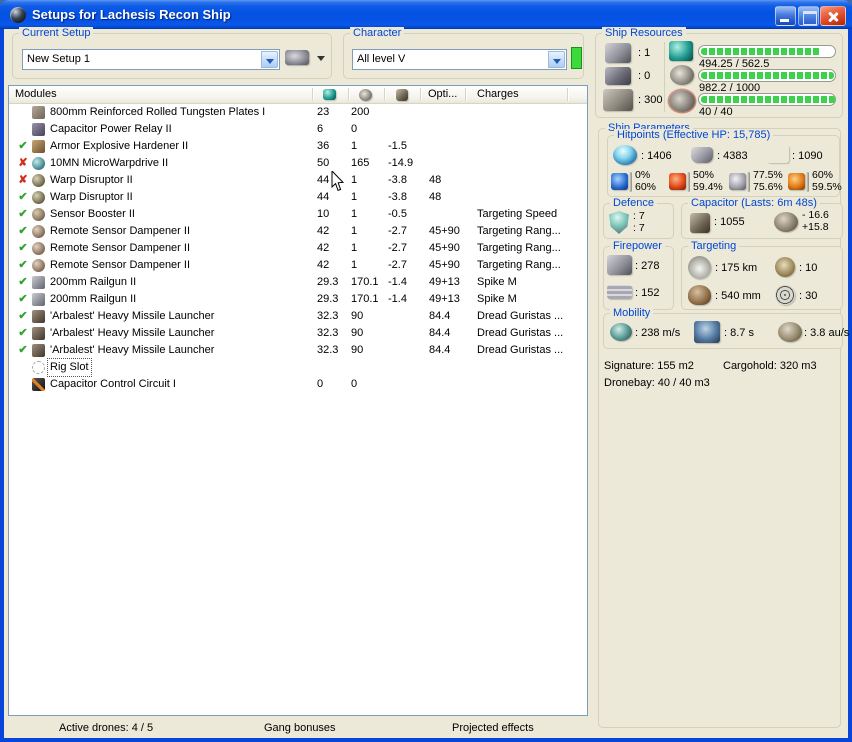 The height and width of the screenshot is (742, 852). I want to click on railgun-icon, so click(38, 299).